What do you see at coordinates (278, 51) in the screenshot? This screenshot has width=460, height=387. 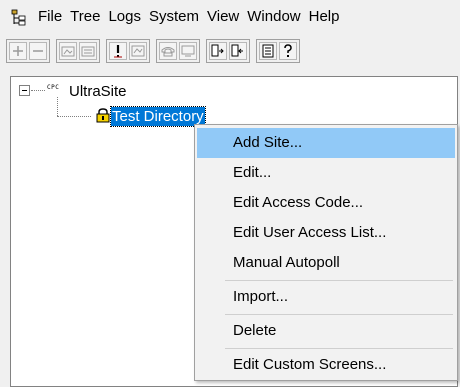 I see `toolbar-group-help` at bounding box center [278, 51].